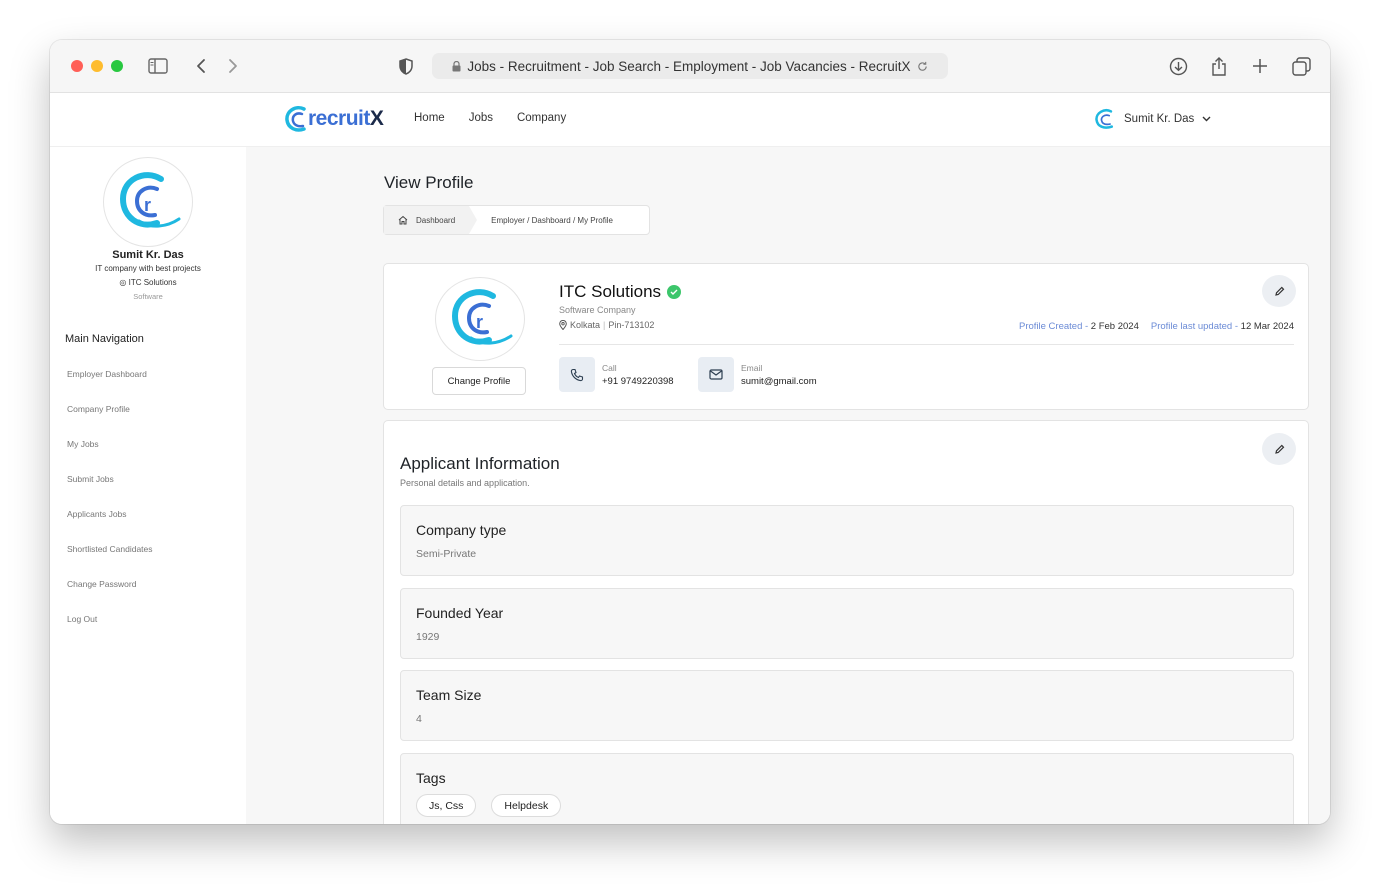 The image size is (1380, 884). I want to click on sidebar-item-shortlisted-candidates: Shortlisted Candidates, so click(110, 561).